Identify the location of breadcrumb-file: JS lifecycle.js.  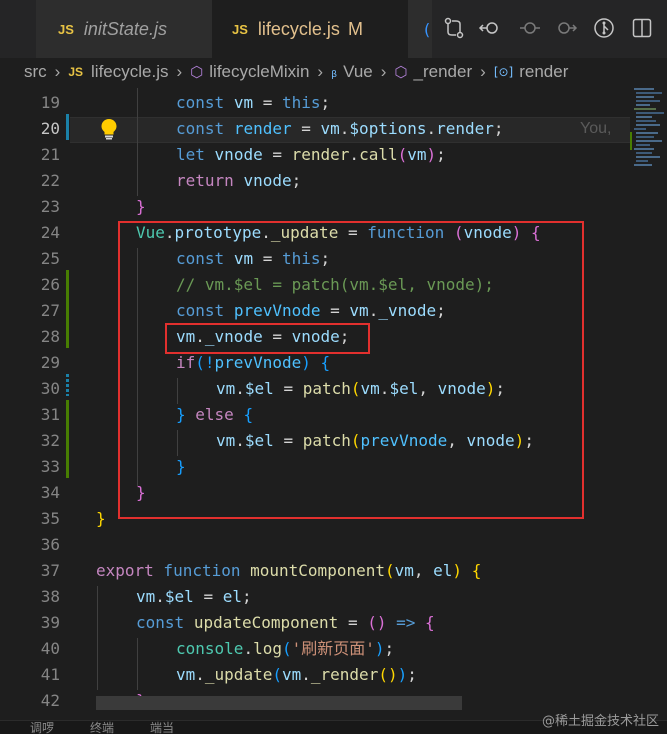
(118, 72).